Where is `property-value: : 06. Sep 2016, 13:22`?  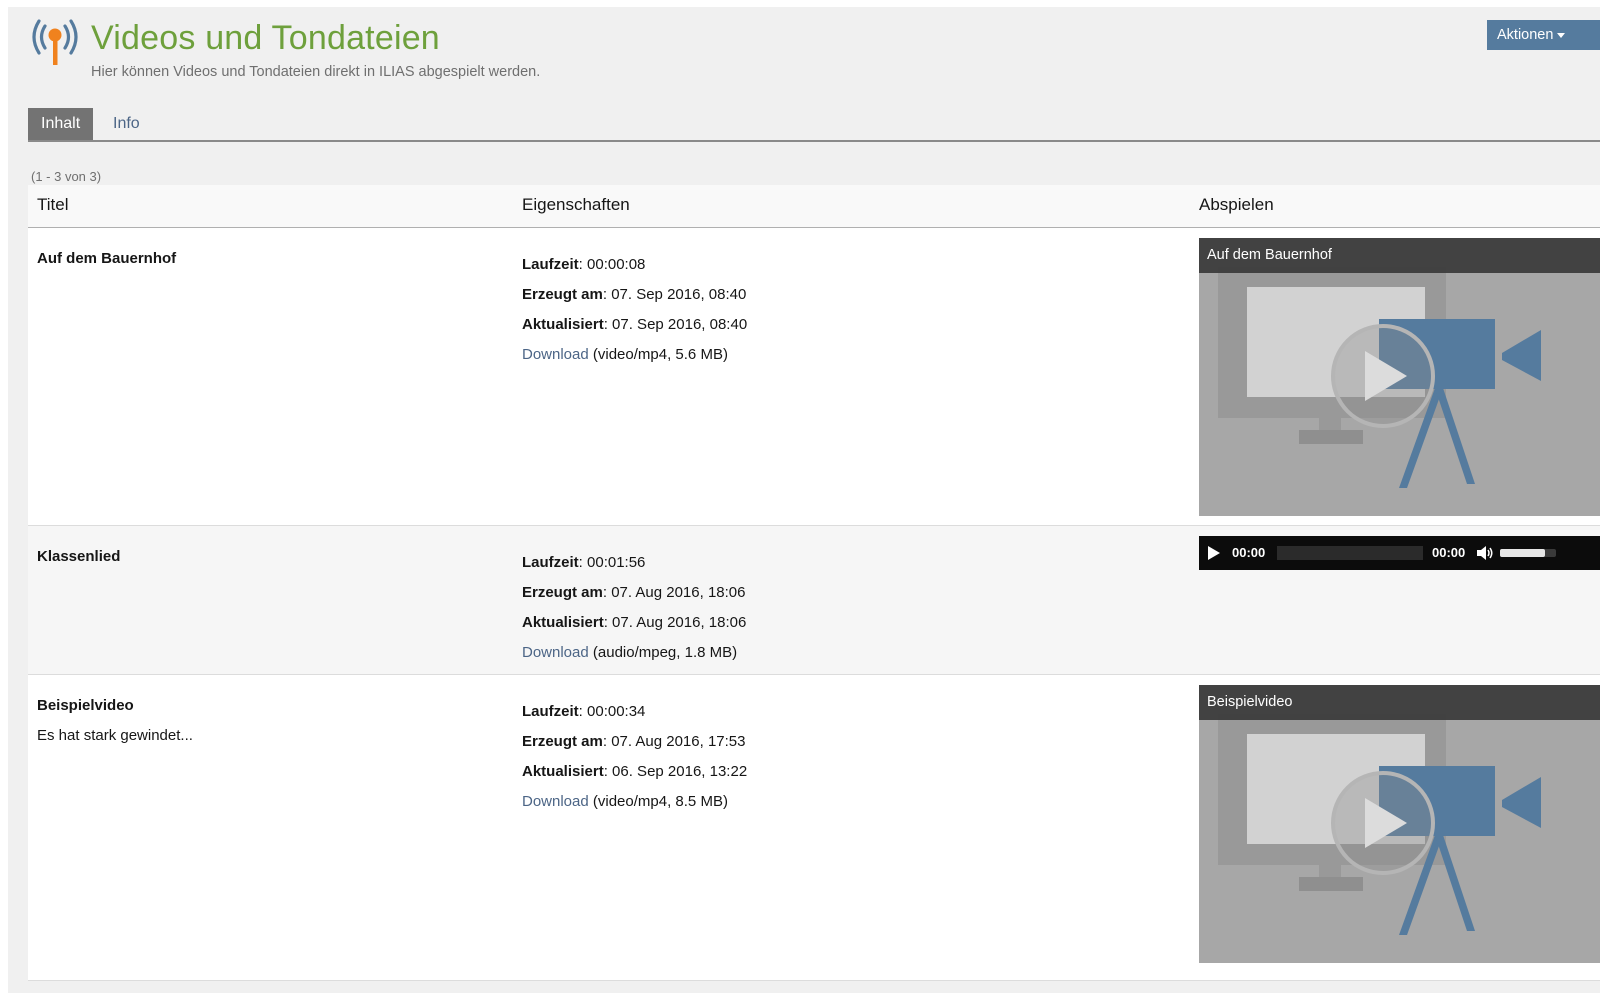
property-value: : 06. Sep 2016, 13:22 is located at coordinates (675, 771).